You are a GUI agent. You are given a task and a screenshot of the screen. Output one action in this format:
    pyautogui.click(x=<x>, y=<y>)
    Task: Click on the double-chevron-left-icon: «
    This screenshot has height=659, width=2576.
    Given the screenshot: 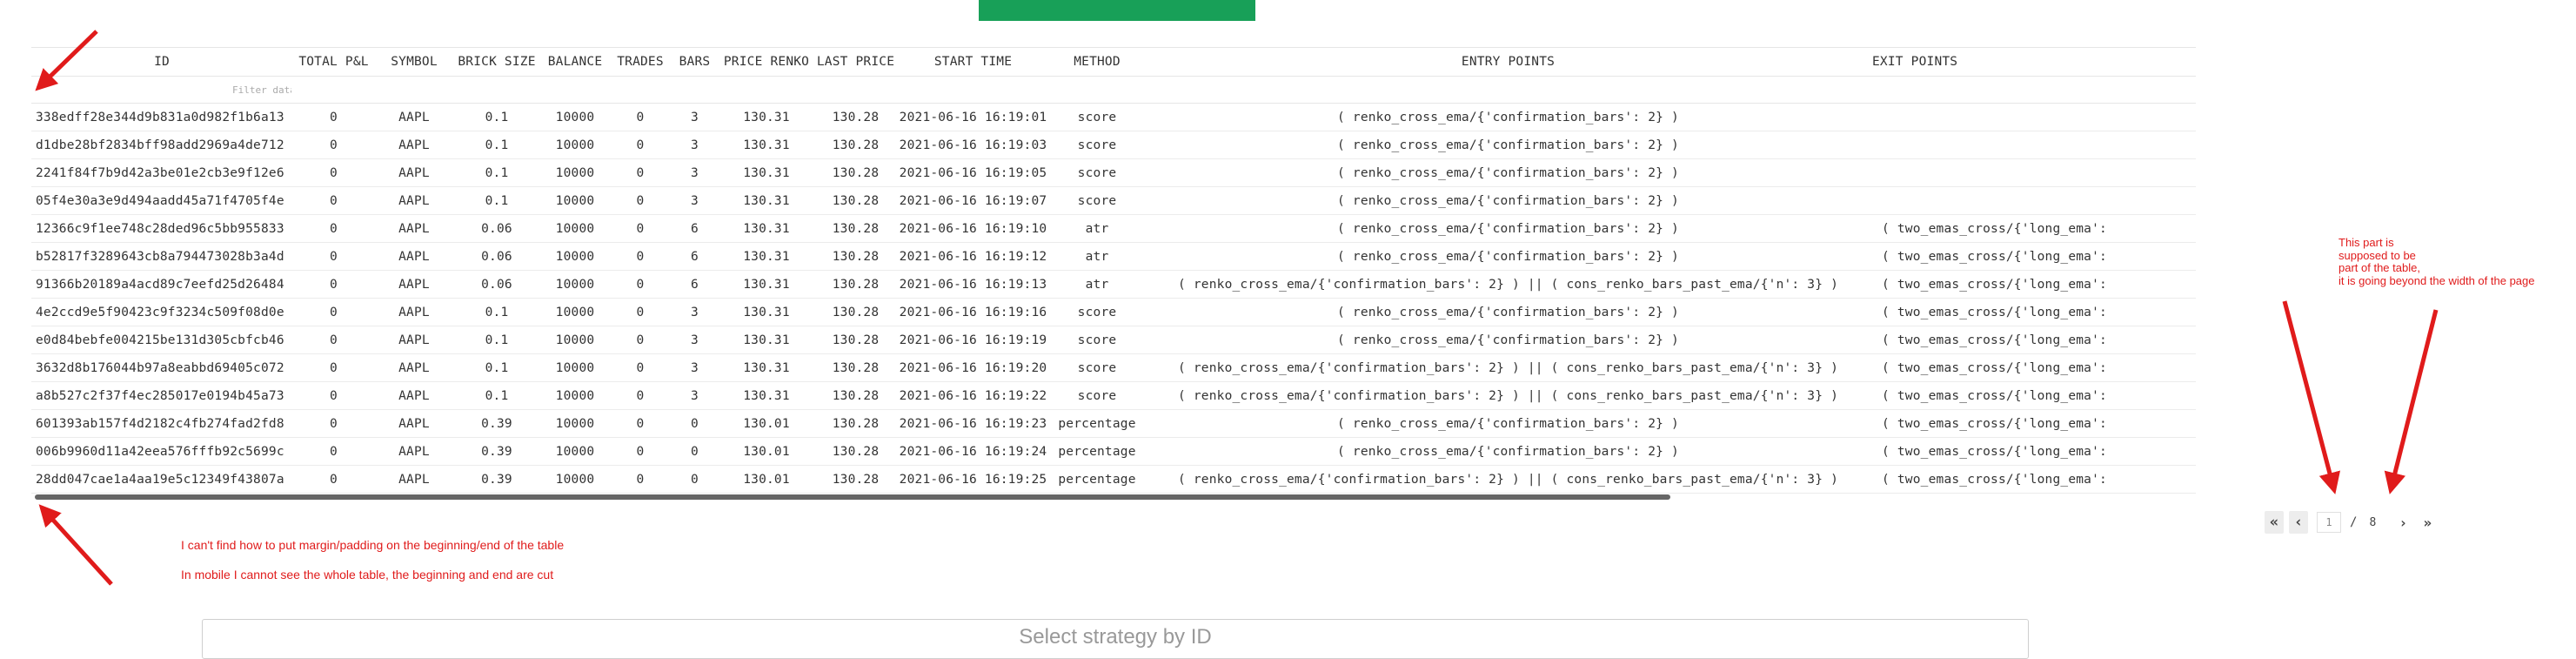 What is the action you would take?
    pyautogui.click(x=2274, y=522)
    